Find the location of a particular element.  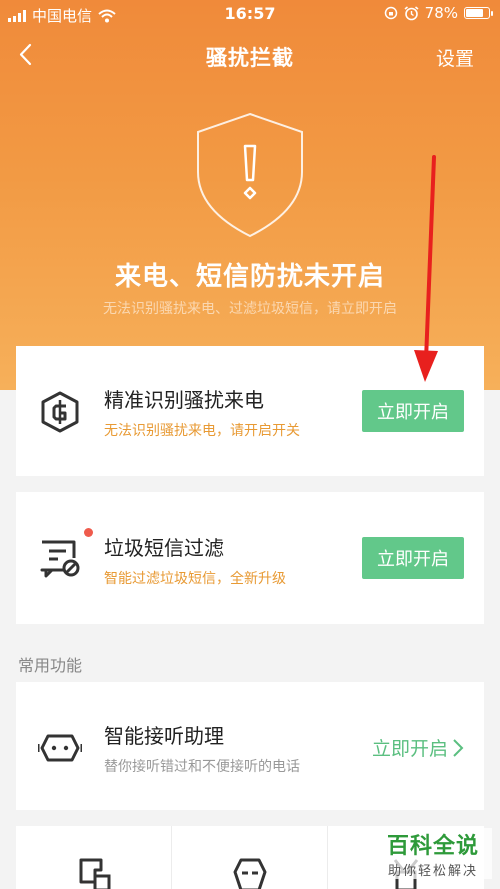

shield-g-icon is located at coordinates (60, 412).